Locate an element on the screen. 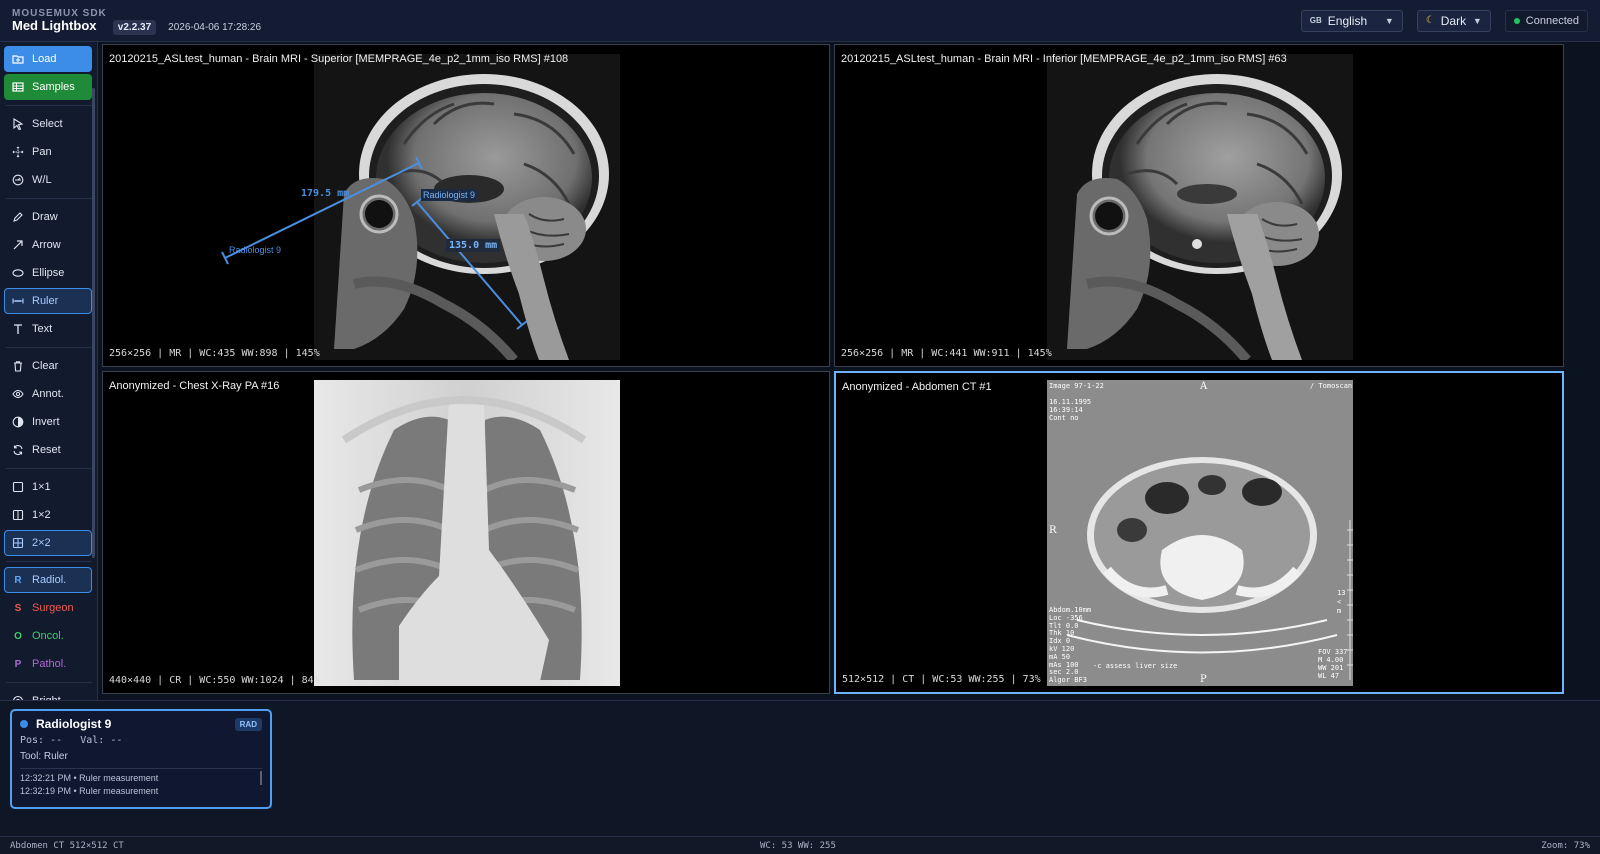 The image size is (1600, 854). clear-button: Clear is located at coordinates (48, 366).